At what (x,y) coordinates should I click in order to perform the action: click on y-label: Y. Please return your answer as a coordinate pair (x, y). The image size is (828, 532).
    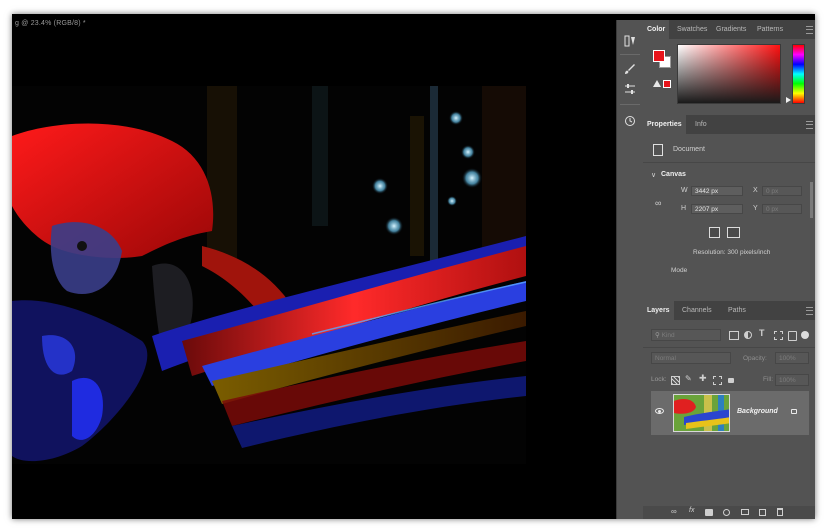
    Looking at the image, I should click on (755, 208).